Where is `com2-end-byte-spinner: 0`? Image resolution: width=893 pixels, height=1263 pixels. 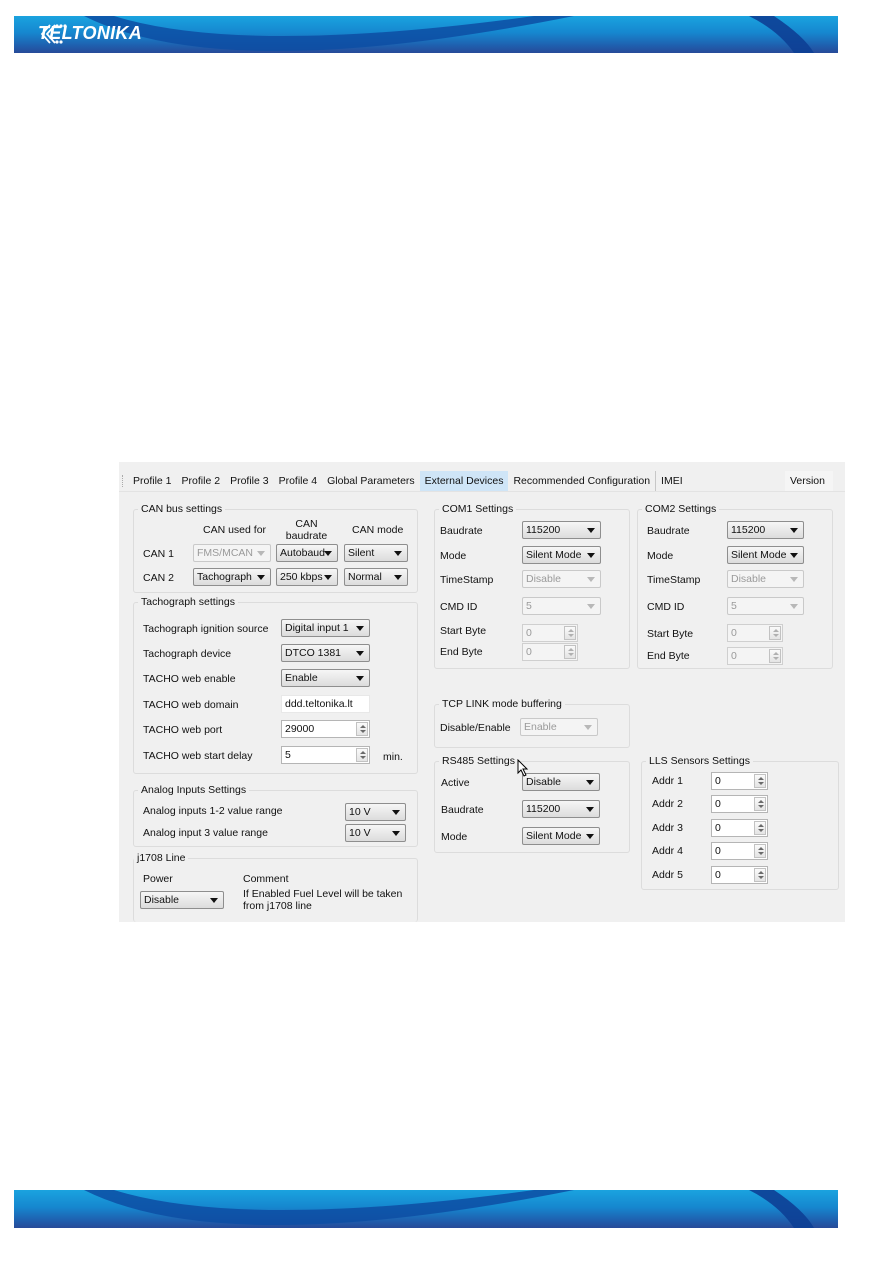 com2-end-byte-spinner: 0 is located at coordinates (755, 656).